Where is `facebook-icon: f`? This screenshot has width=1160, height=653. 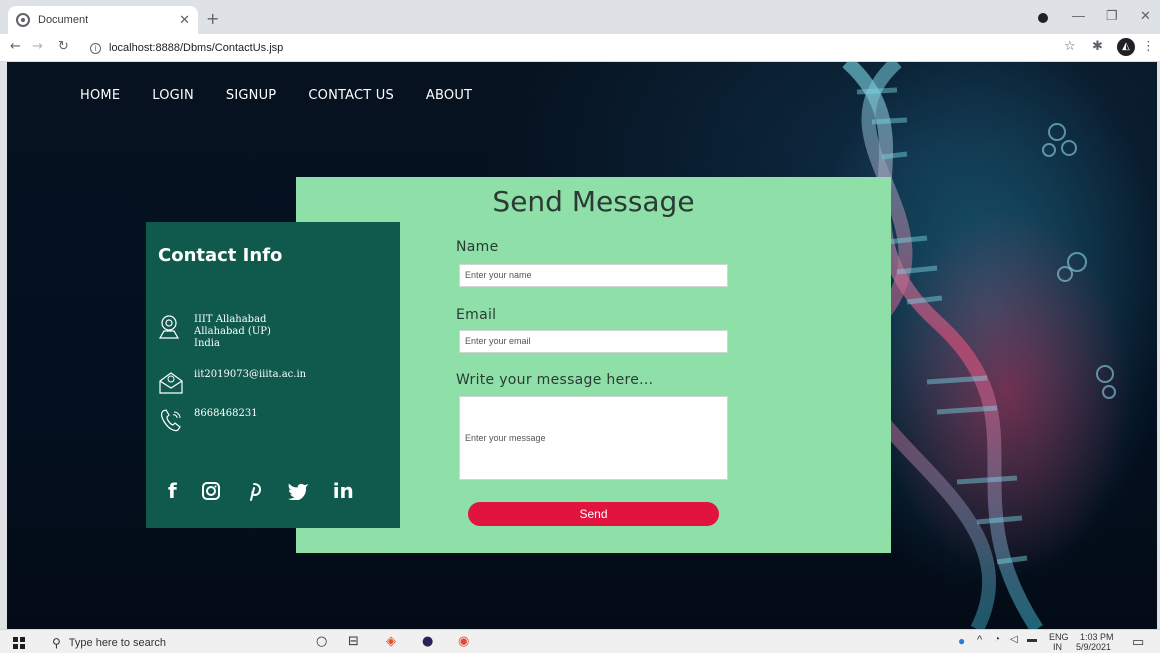
facebook-icon: f is located at coordinates (172, 491).